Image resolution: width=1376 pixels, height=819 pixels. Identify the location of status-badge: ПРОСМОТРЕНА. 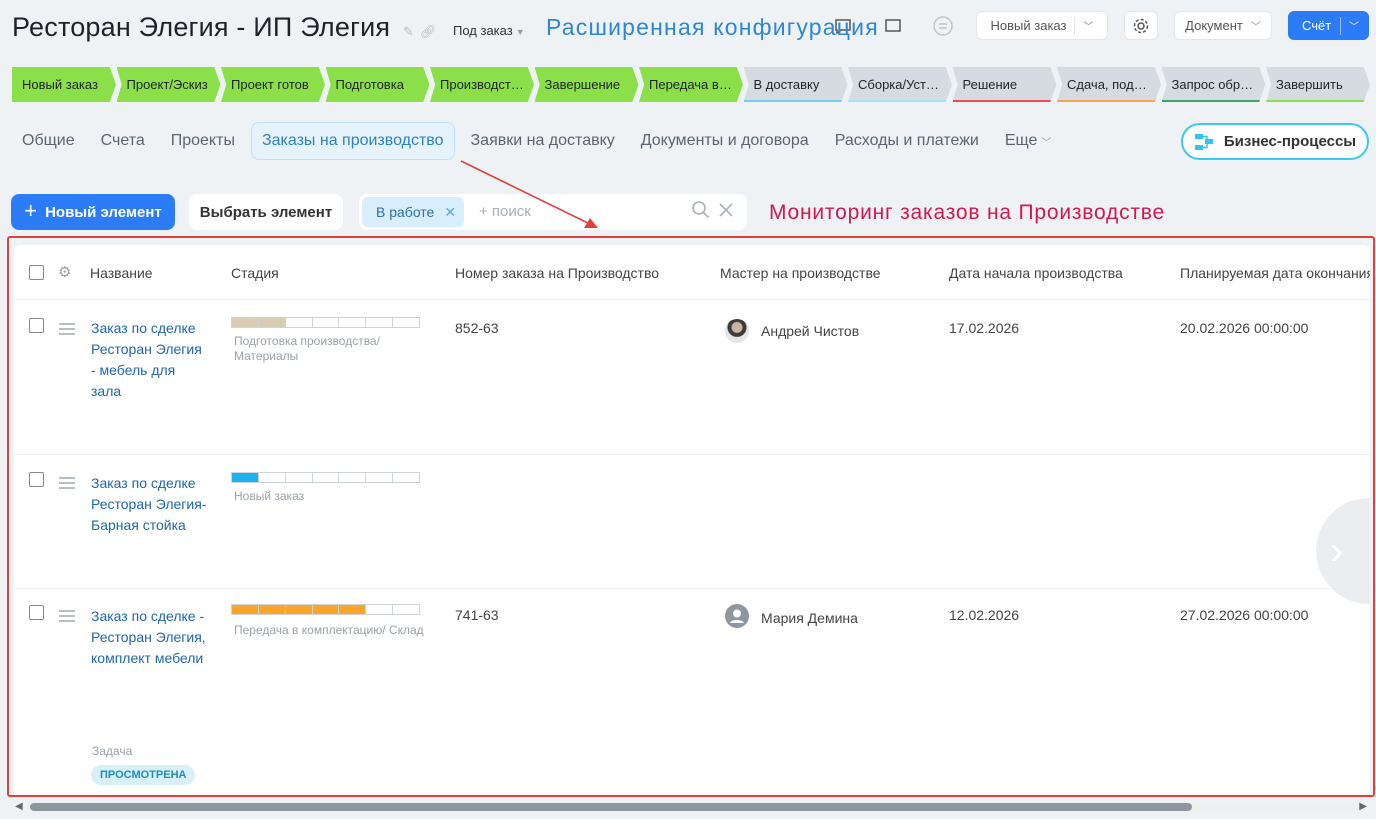
(143, 775).